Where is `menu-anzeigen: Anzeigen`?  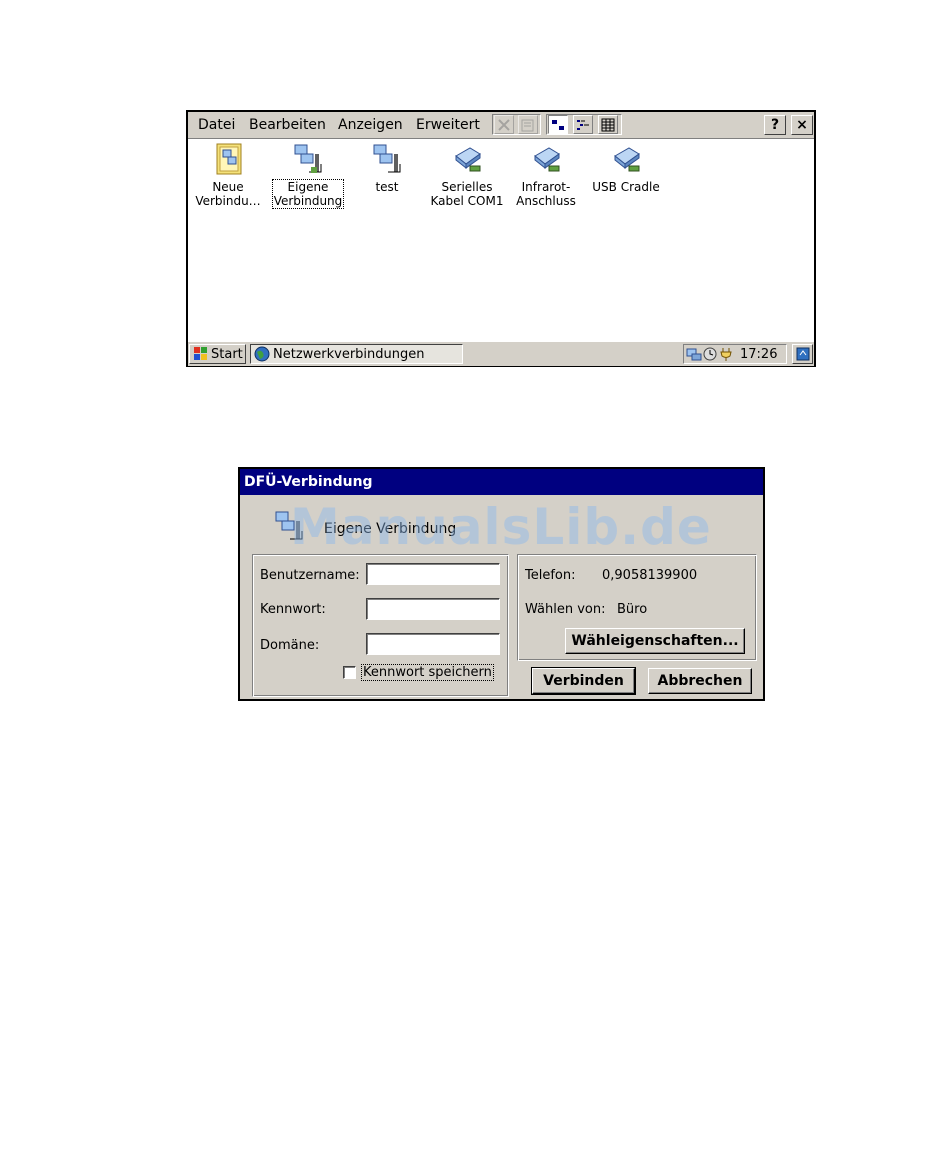 menu-anzeigen: Anzeigen is located at coordinates (370, 125).